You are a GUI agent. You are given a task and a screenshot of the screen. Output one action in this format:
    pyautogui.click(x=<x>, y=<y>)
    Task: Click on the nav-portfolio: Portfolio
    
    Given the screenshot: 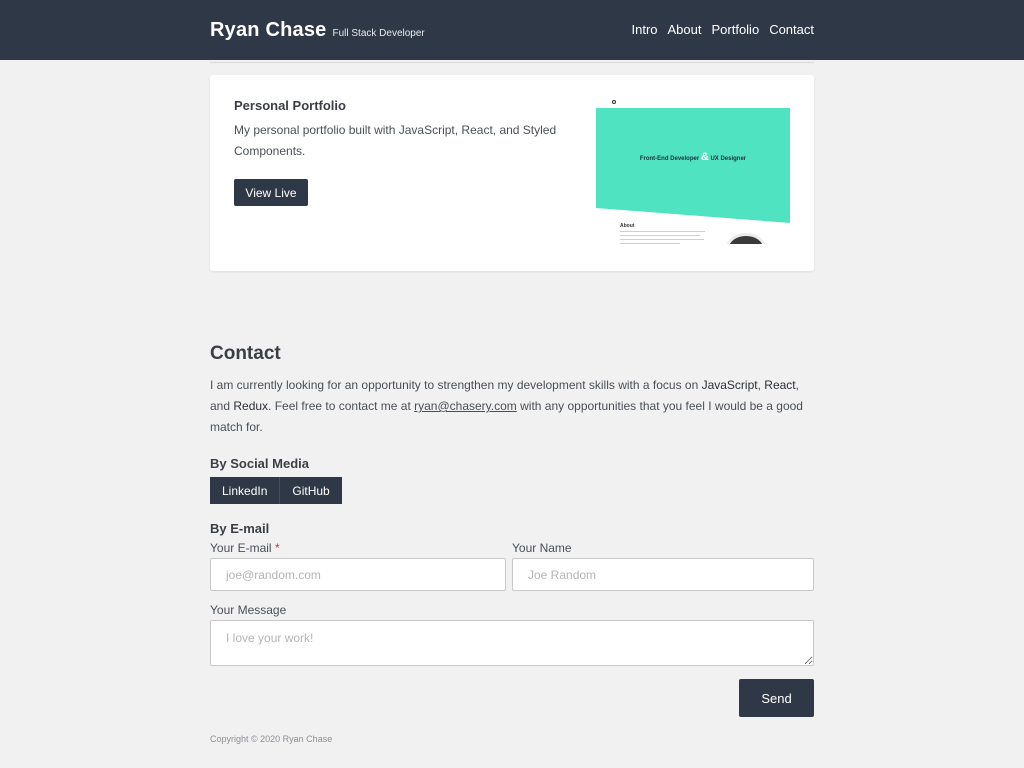 What is the action you would take?
    pyautogui.click(x=735, y=29)
    